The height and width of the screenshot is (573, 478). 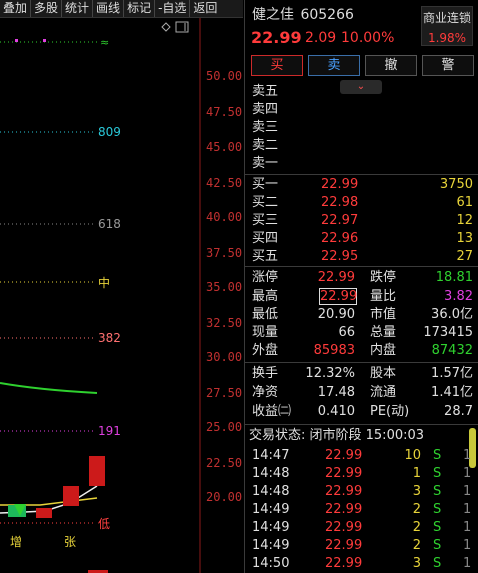 What do you see at coordinates (271, 455) in the screenshot?
I see `tick-time: 14:47` at bounding box center [271, 455].